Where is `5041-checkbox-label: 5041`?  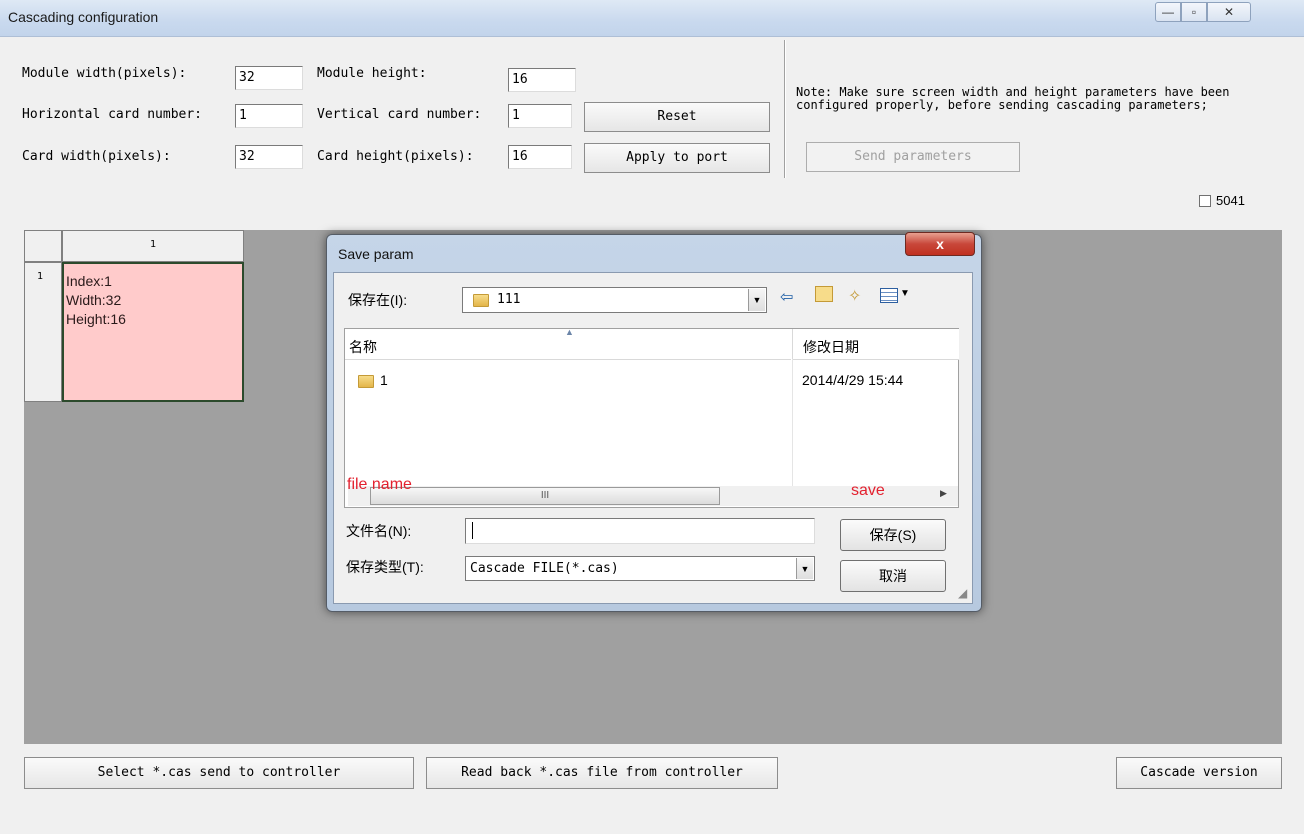 5041-checkbox-label: 5041 is located at coordinates (1230, 200).